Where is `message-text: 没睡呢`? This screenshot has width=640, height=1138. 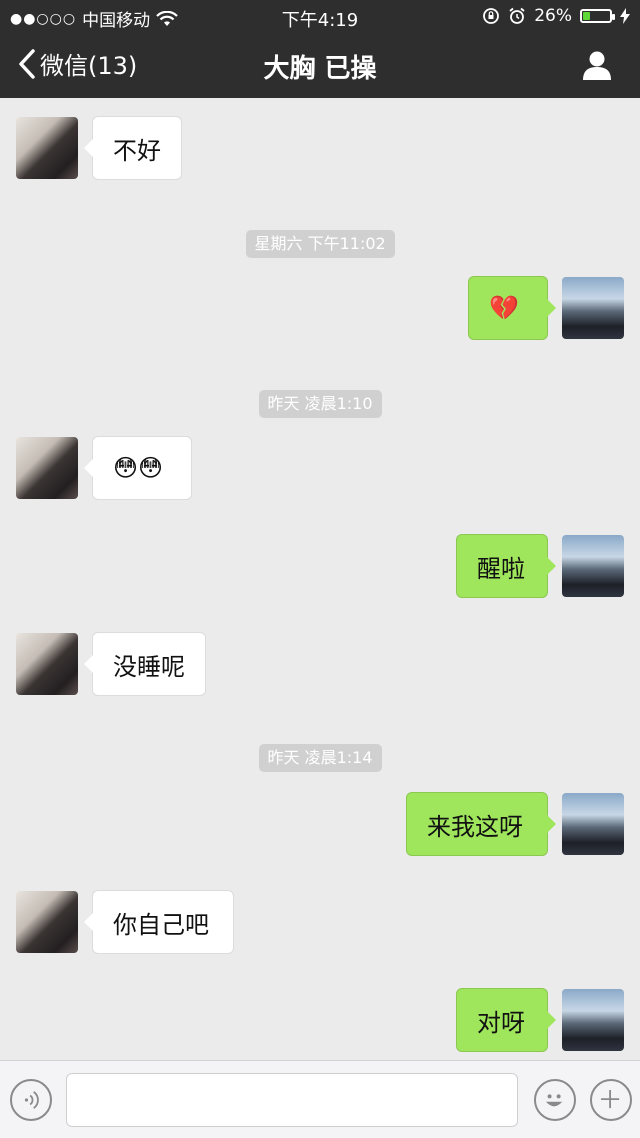
message-text: 没睡呢 is located at coordinates (149, 666).